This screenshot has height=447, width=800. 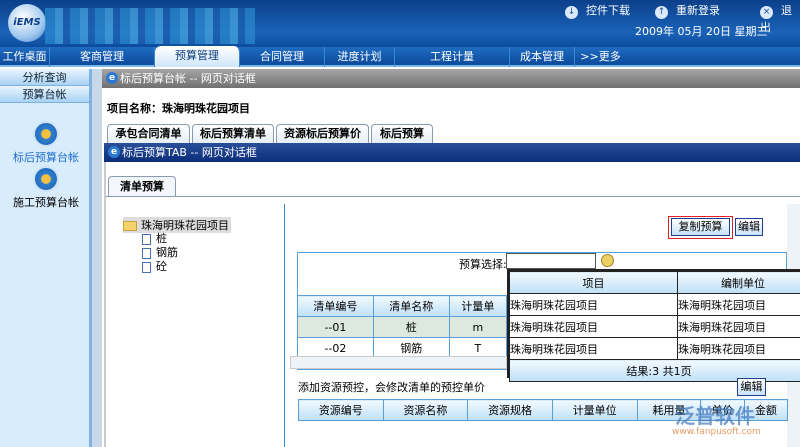 I want to click on budget-select-input, so click(x=551, y=261).